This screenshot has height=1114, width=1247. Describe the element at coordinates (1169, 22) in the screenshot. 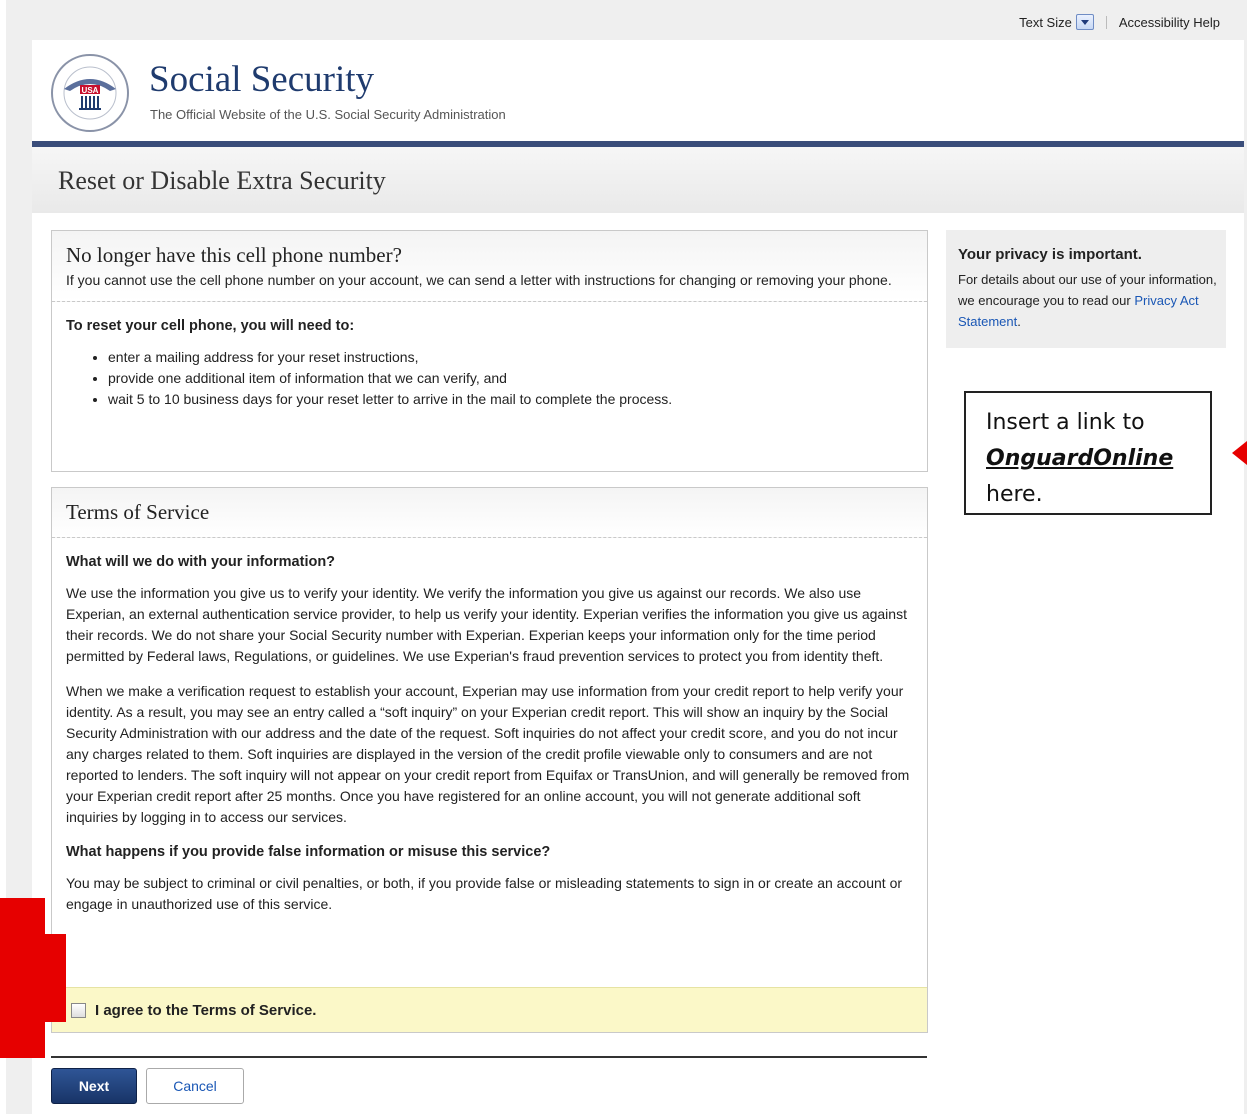

I see `accessibility-help-link: Accessibility Help` at that location.